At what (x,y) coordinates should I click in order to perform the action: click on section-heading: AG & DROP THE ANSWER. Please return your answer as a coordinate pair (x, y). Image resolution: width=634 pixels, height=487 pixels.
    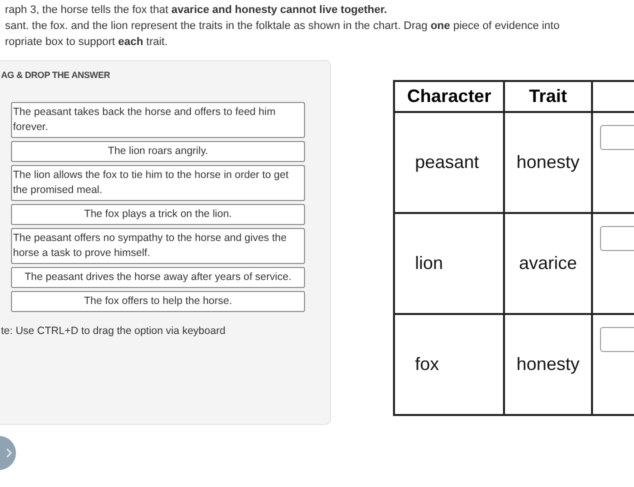
    Looking at the image, I should click on (55, 75).